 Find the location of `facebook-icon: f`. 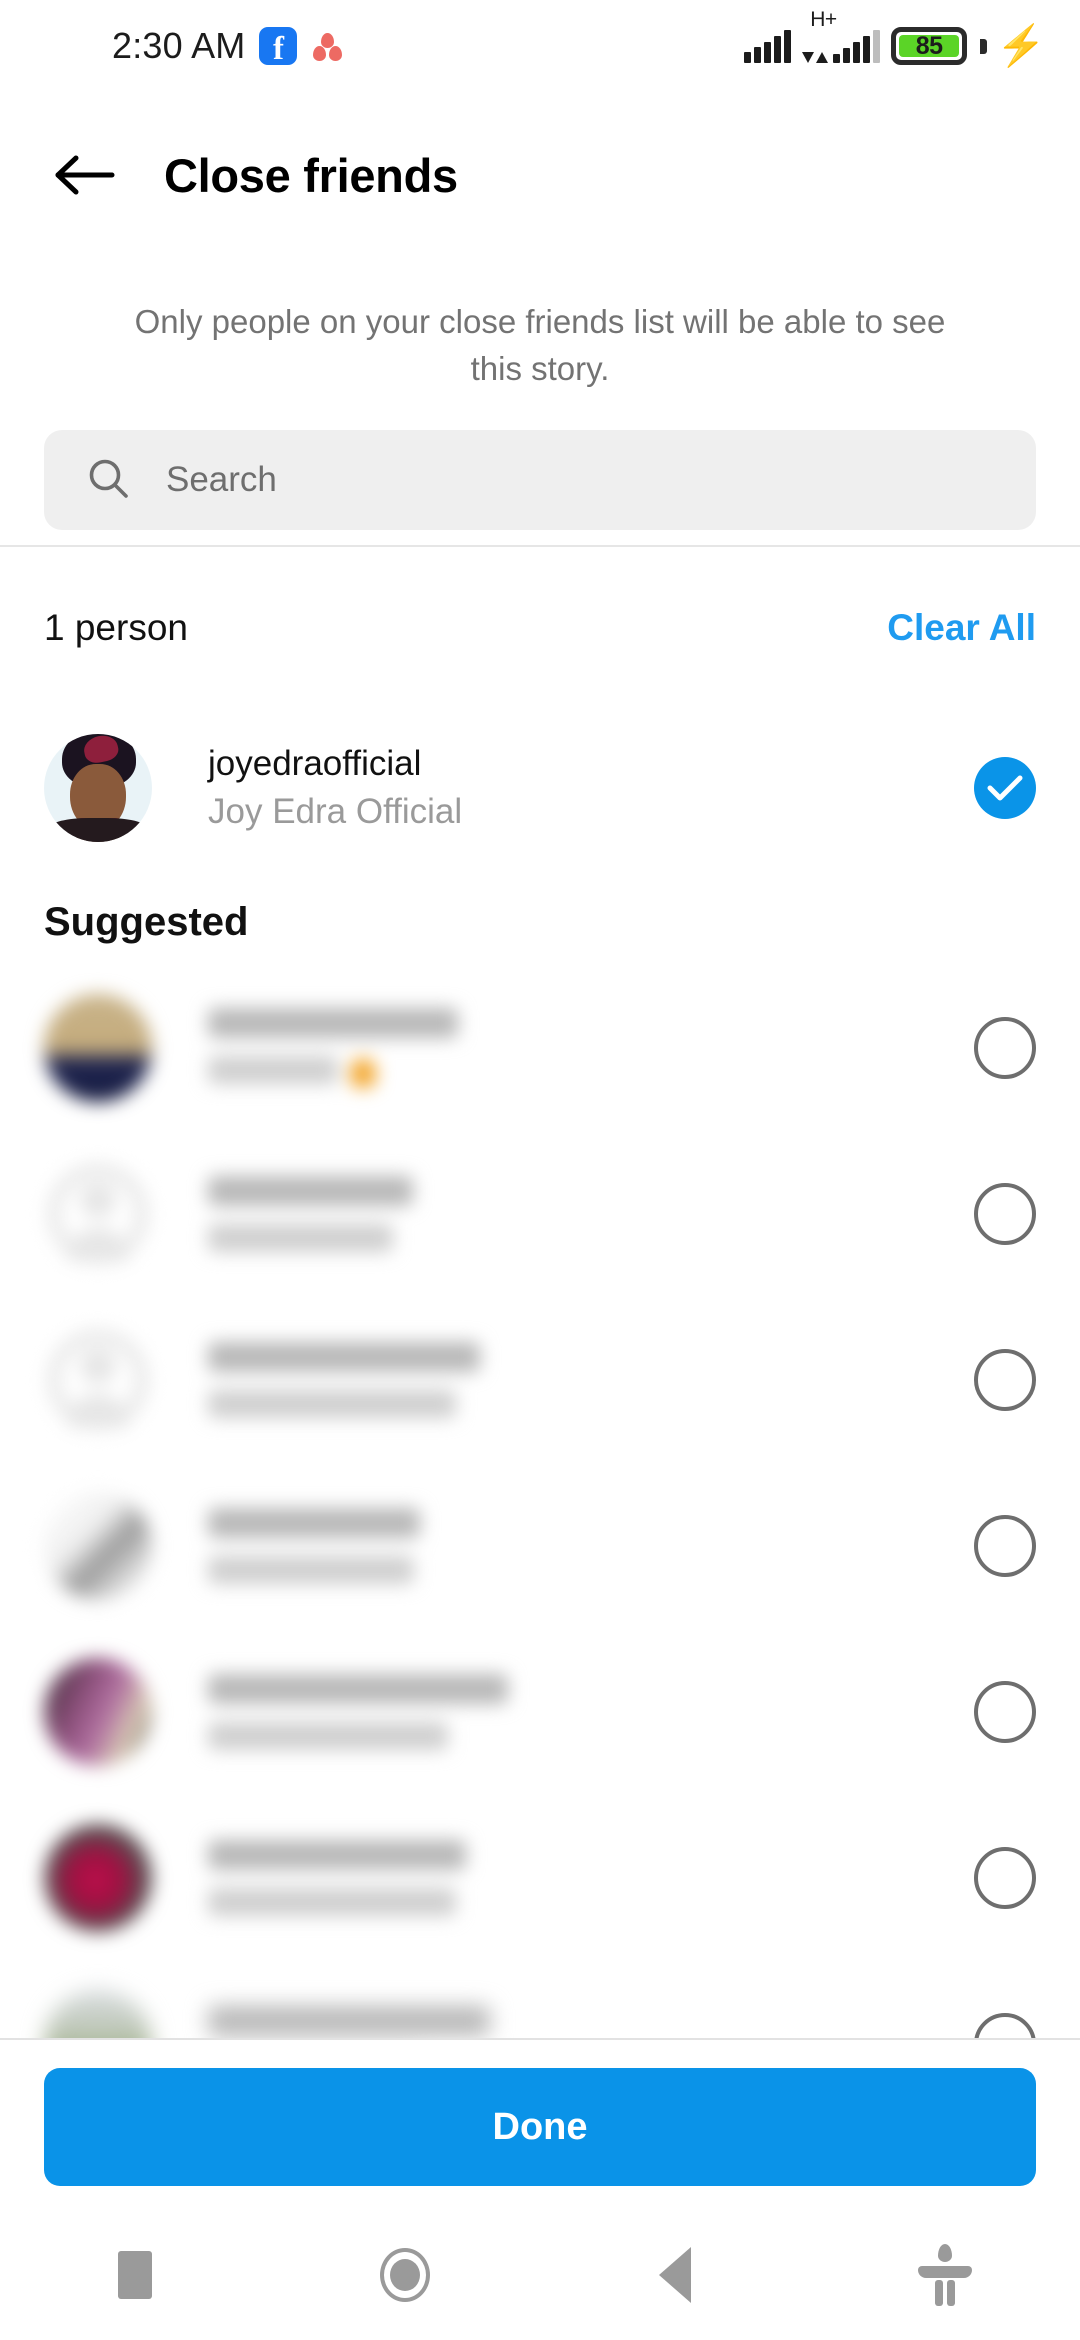

facebook-icon: f is located at coordinates (278, 46).